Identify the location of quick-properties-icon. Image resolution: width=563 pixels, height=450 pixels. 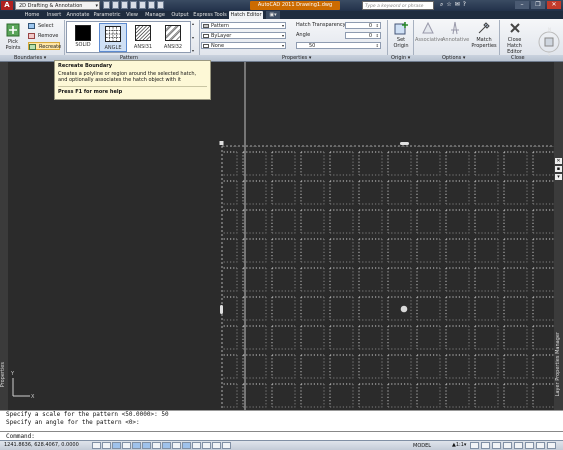
(216, 445).